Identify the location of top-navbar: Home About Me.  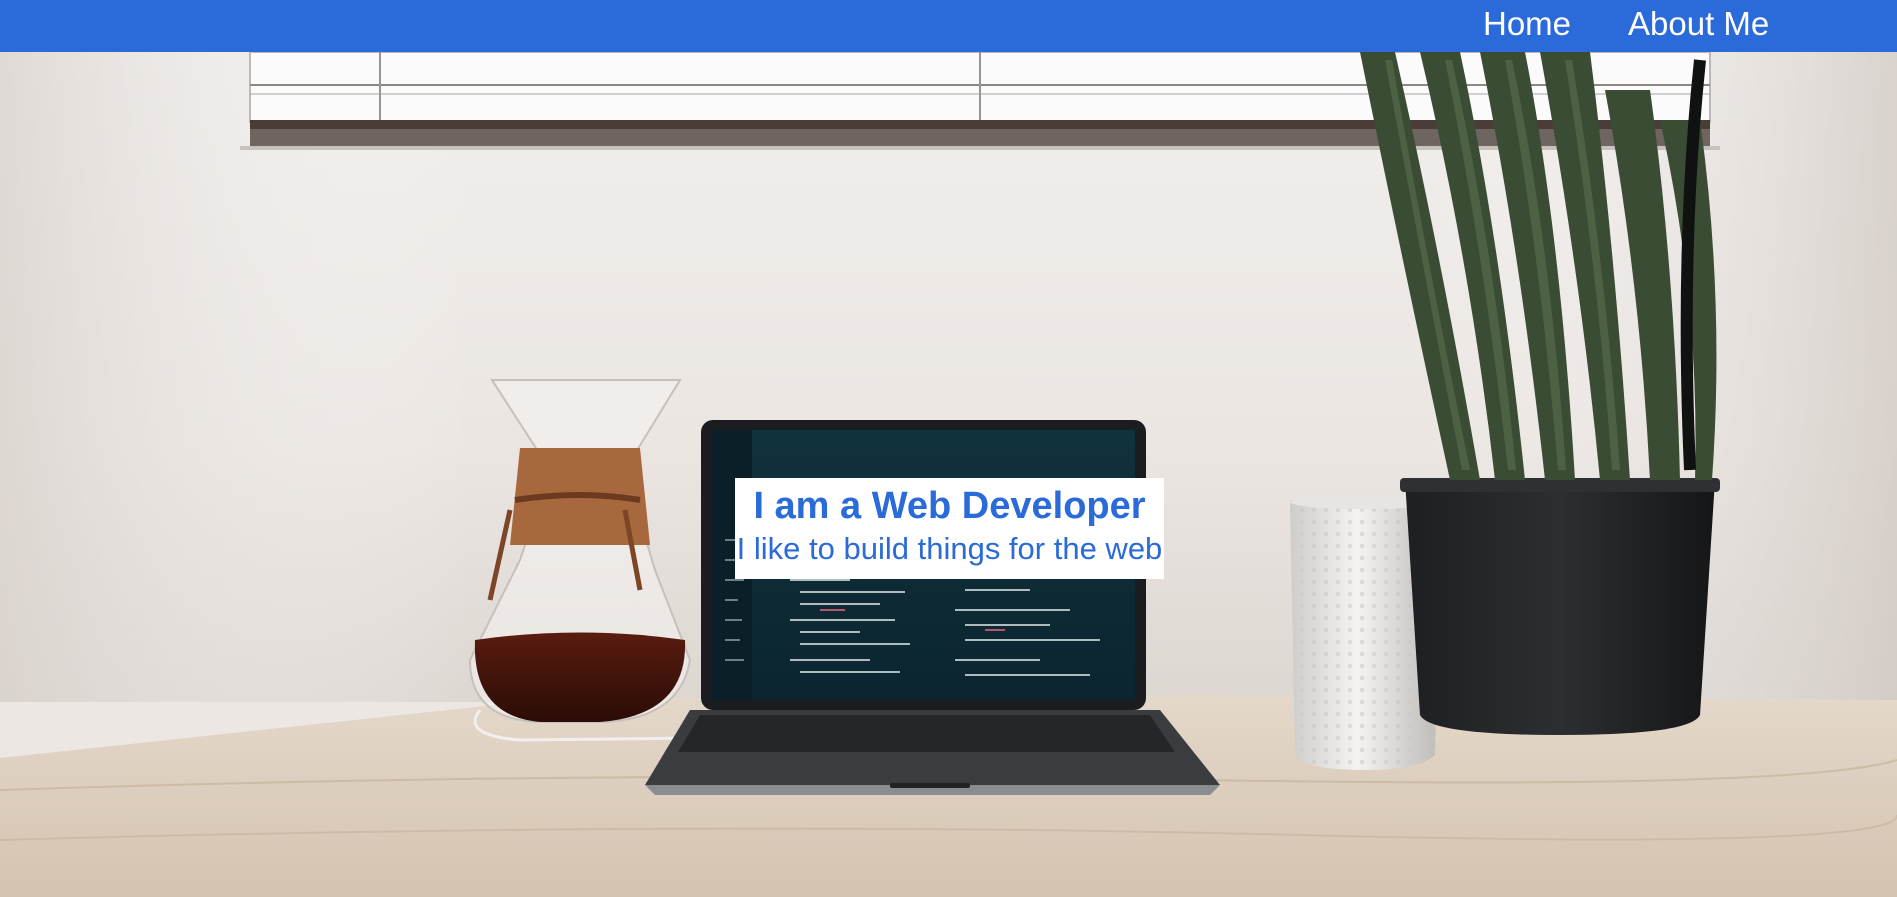
(948, 26).